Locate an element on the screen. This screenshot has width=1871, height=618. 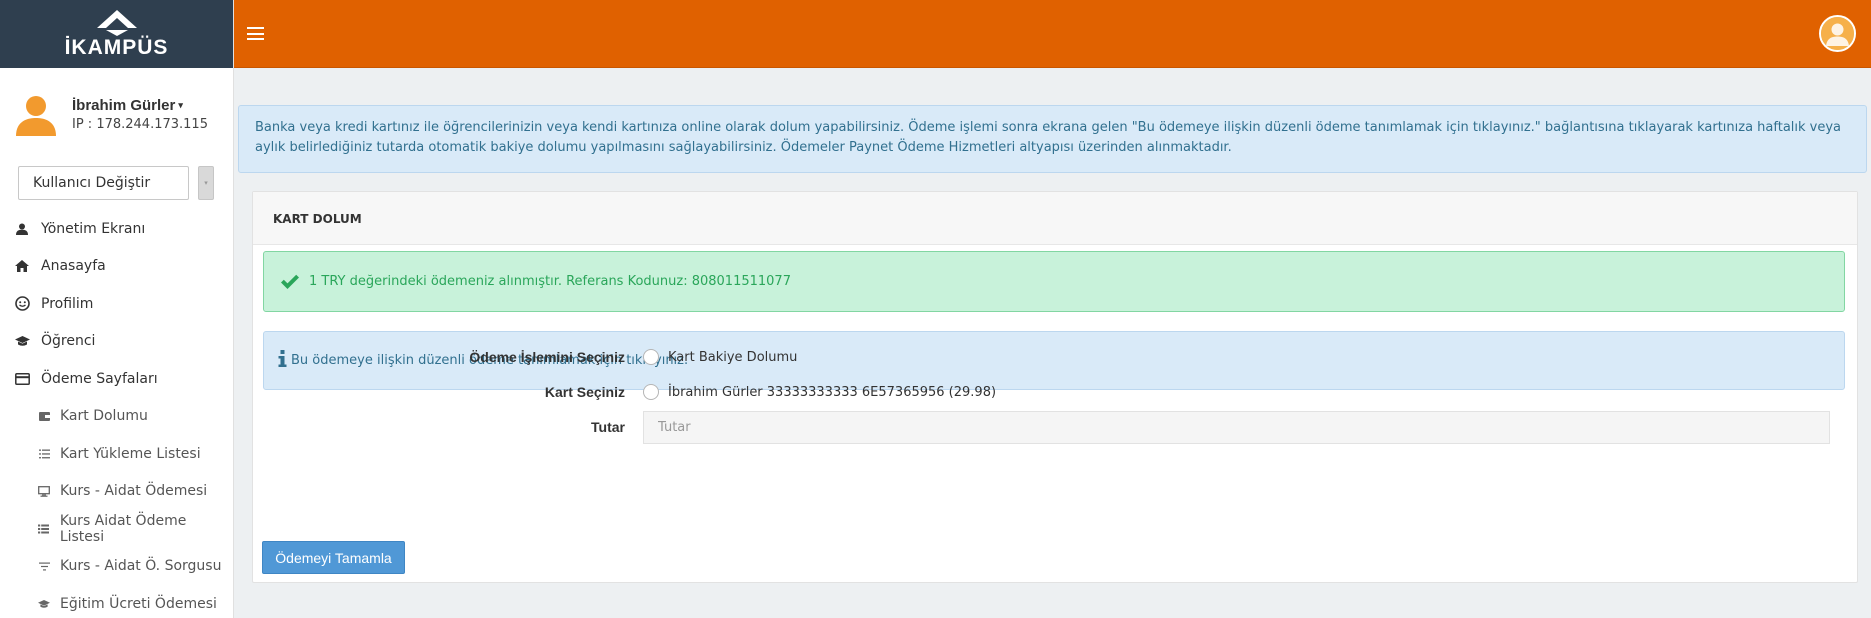
bullet-list-icon is located at coordinates (44, 529).